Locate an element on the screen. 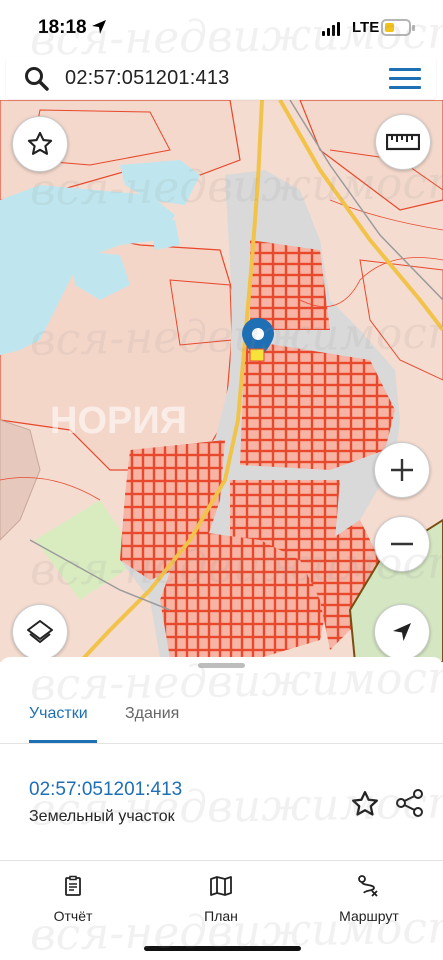  search-icon is located at coordinates (37, 79).